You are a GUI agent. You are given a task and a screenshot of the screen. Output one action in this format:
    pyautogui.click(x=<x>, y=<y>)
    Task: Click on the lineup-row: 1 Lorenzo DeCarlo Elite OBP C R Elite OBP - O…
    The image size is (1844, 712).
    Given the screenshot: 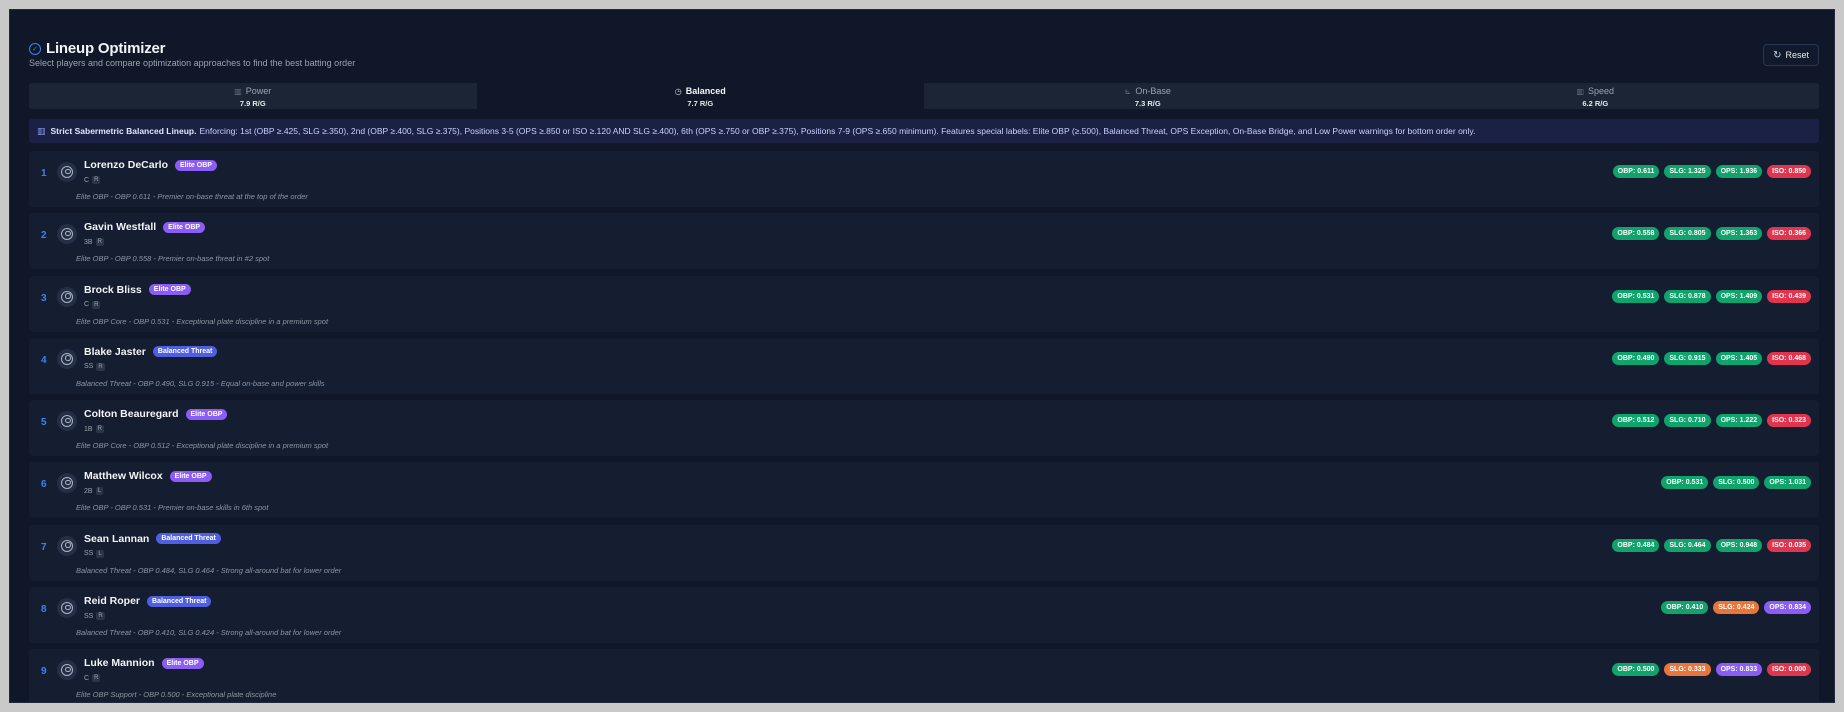 What is the action you would take?
    pyautogui.click(x=924, y=179)
    